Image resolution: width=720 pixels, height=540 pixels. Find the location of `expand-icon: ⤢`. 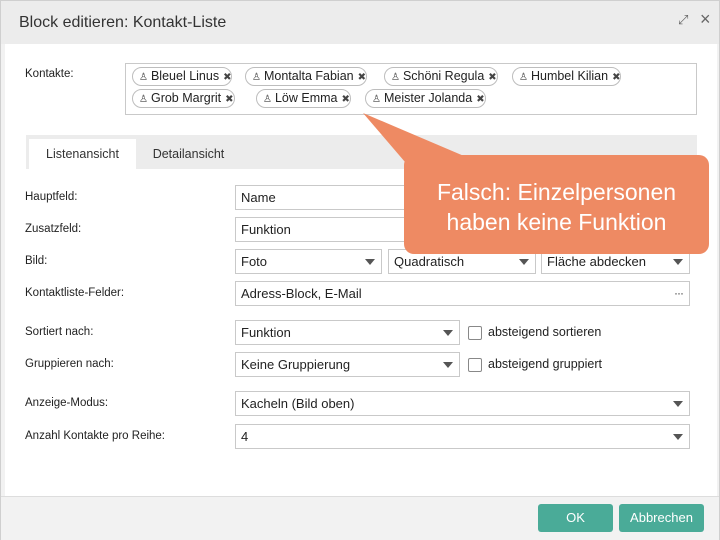

expand-icon: ⤢ is located at coordinates (685, 20).